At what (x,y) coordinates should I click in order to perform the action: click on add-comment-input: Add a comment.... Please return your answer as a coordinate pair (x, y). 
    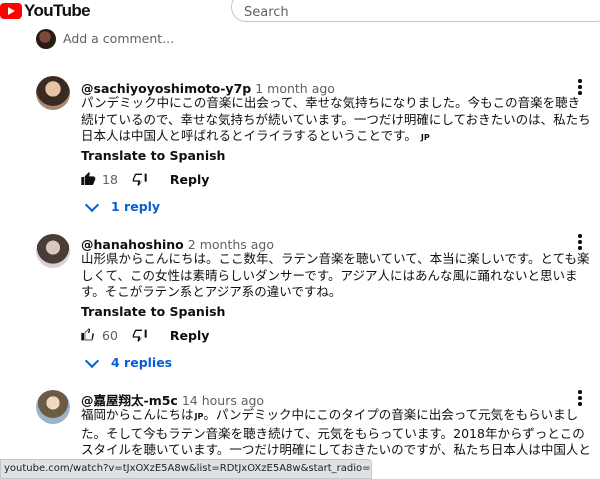
    Looking at the image, I should click on (118, 38).